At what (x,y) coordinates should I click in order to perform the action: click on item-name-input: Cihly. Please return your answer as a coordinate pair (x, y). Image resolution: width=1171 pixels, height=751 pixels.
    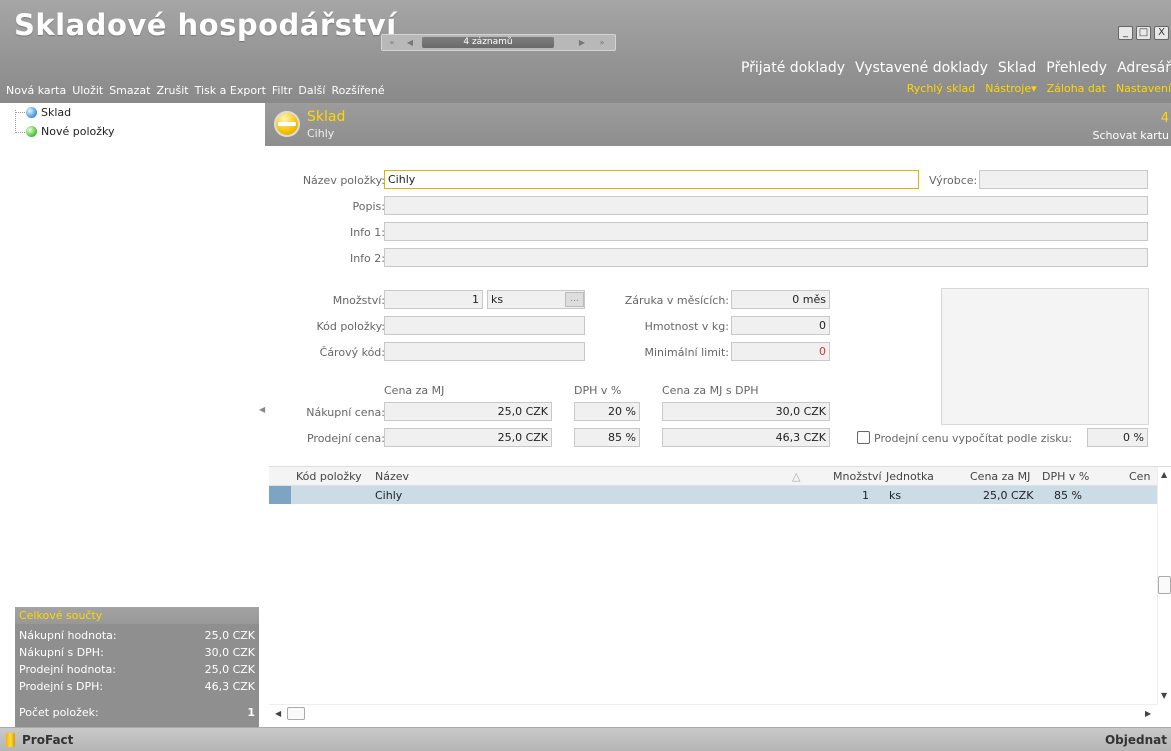
    Looking at the image, I should click on (651, 179).